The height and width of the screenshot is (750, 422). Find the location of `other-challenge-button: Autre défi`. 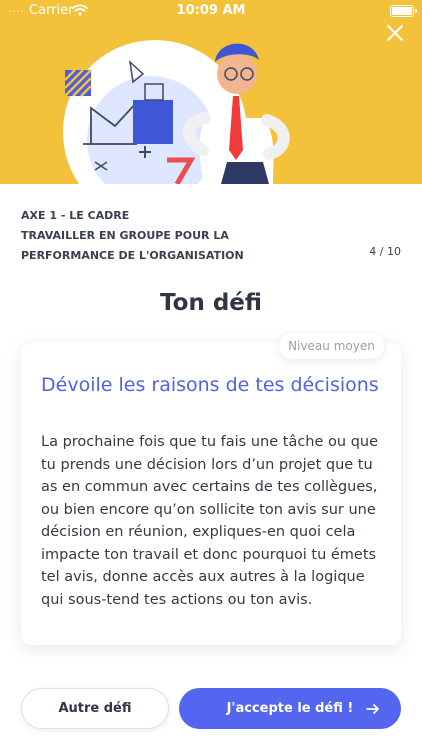

other-challenge-button: Autre défi is located at coordinates (95, 708).